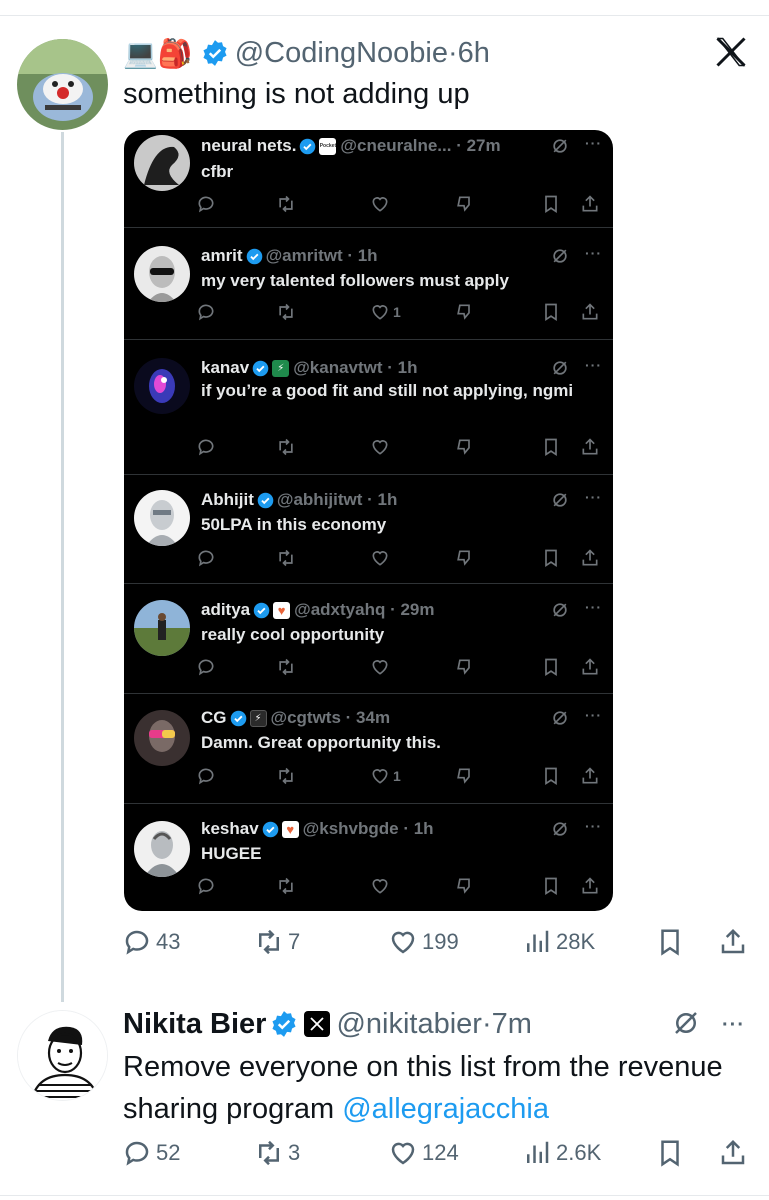 This screenshot has height=1200, width=769. Describe the element at coordinates (206, 447) in the screenshot. I see `reply-button` at that location.